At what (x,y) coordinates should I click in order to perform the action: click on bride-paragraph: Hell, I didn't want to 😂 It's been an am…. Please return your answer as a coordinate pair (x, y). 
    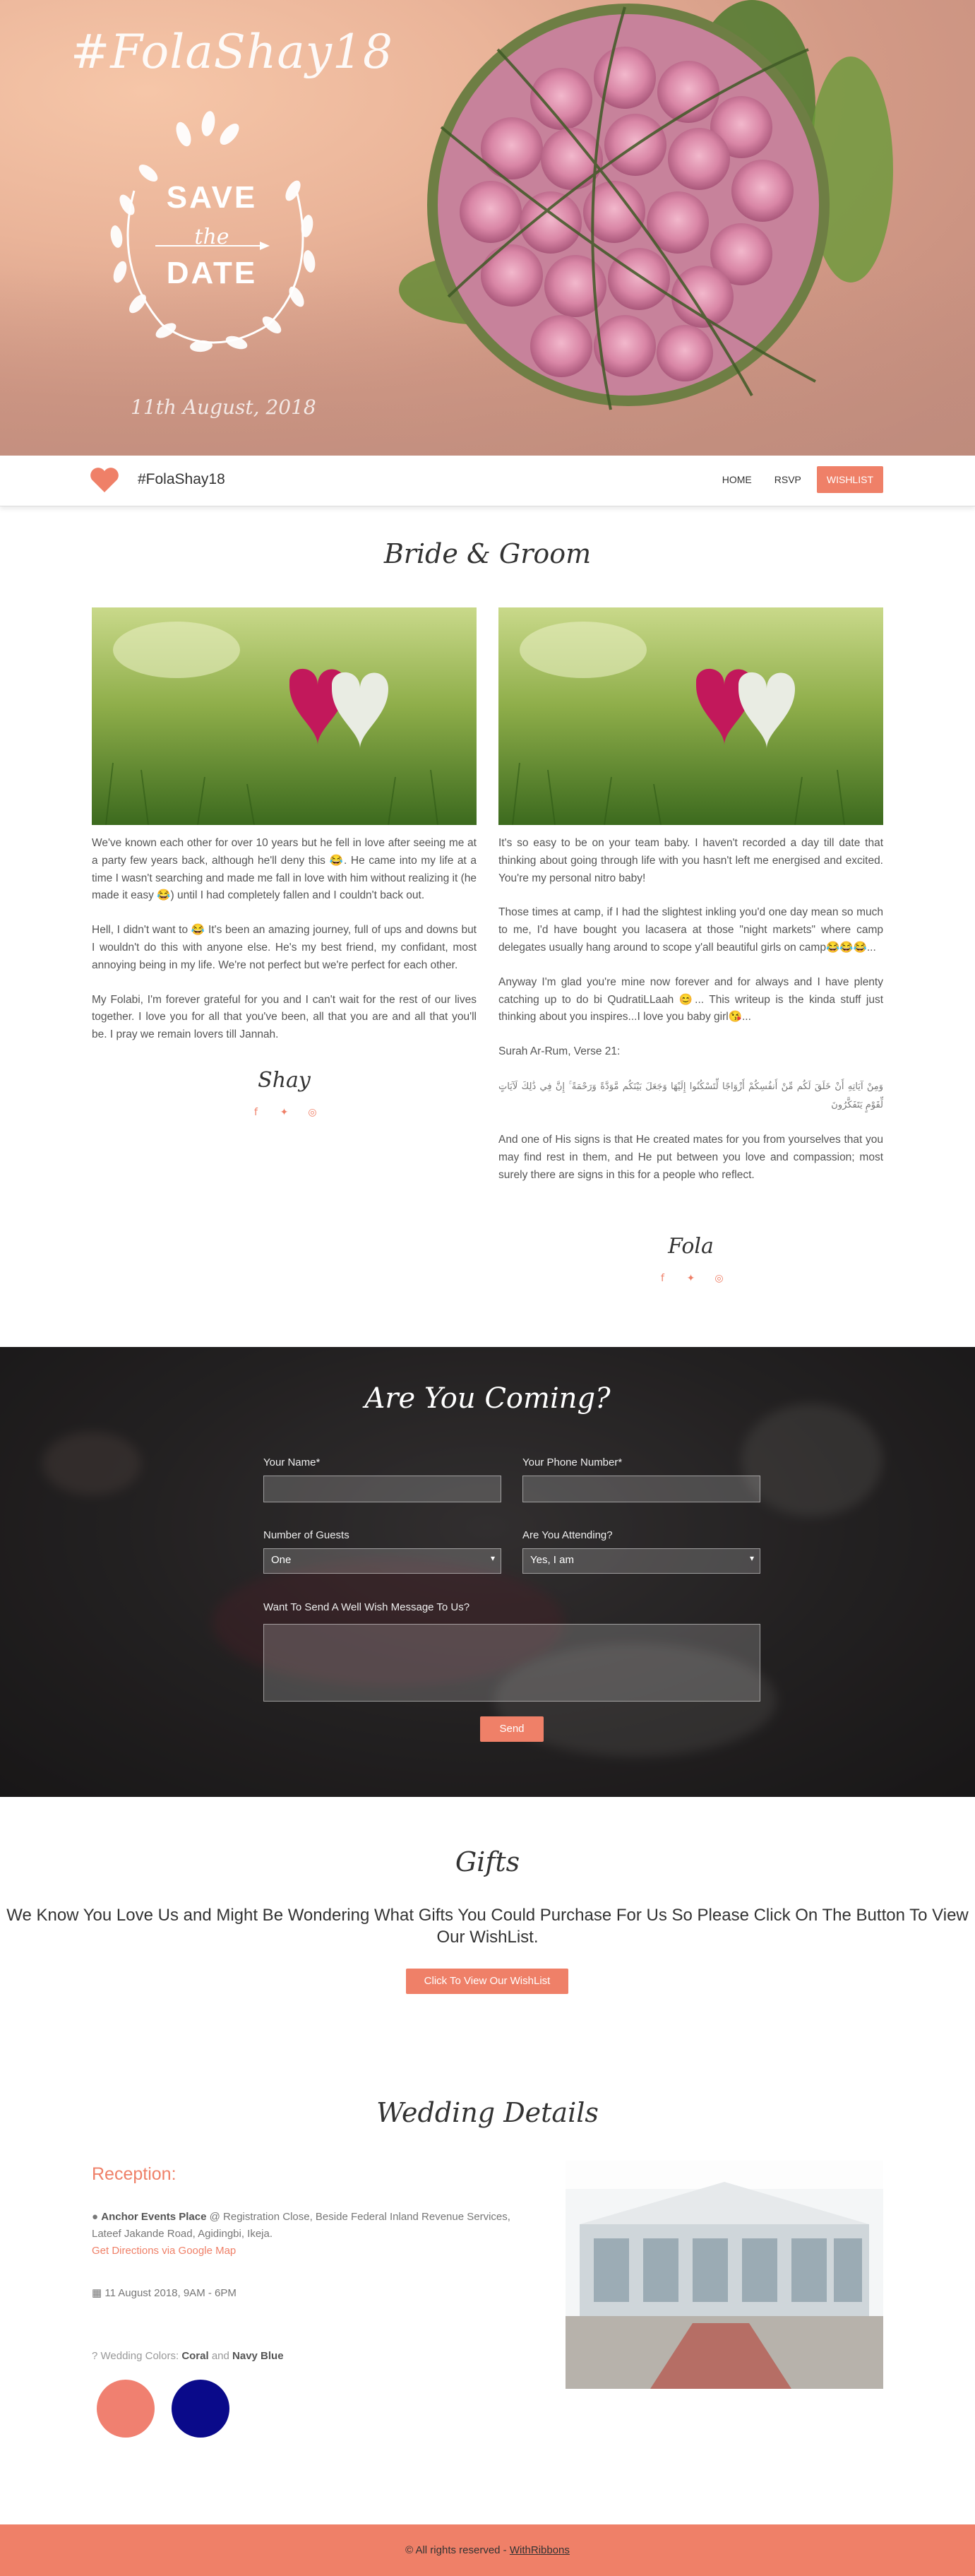
    Looking at the image, I should click on (284, 947).